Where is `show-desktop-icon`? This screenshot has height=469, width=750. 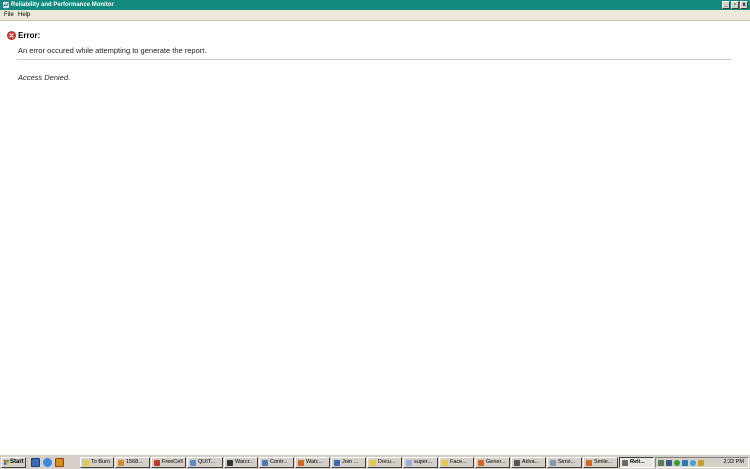 show-desktop-icon is located at coordinates (35, 462).